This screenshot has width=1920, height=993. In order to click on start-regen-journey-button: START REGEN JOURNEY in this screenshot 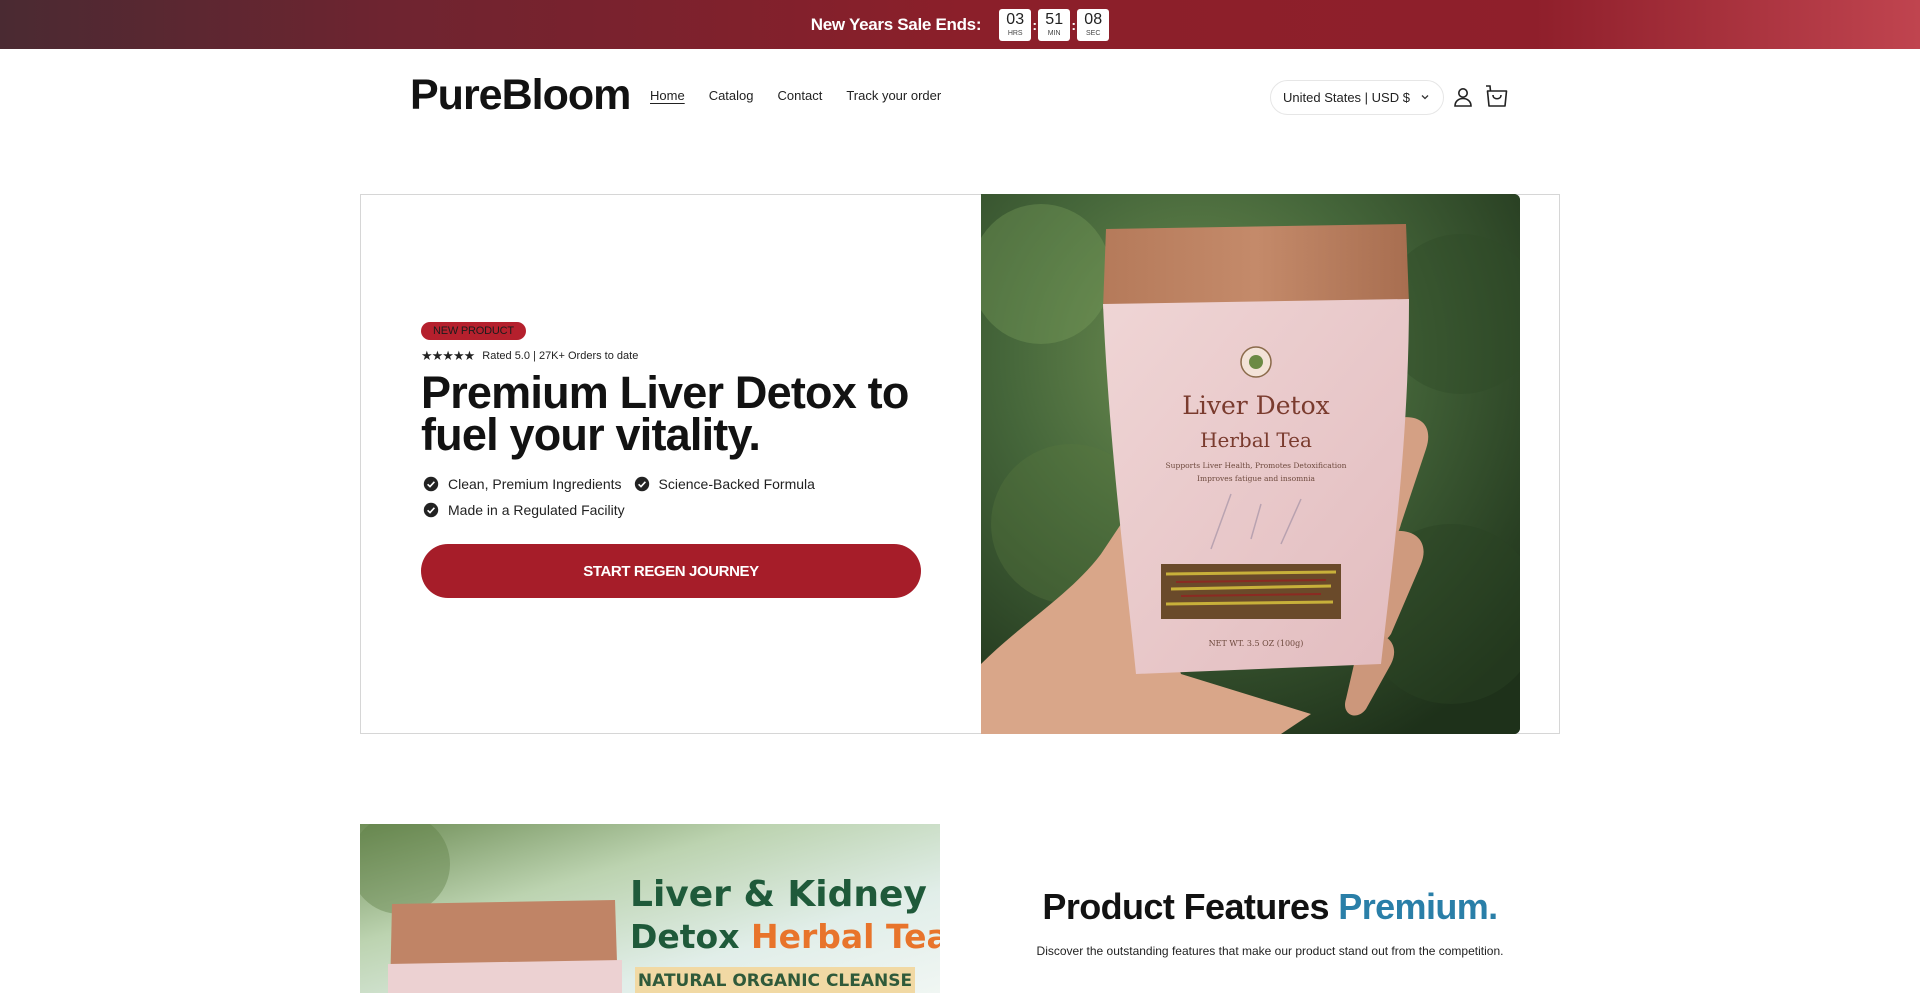, I will do `click(671, 571)`.